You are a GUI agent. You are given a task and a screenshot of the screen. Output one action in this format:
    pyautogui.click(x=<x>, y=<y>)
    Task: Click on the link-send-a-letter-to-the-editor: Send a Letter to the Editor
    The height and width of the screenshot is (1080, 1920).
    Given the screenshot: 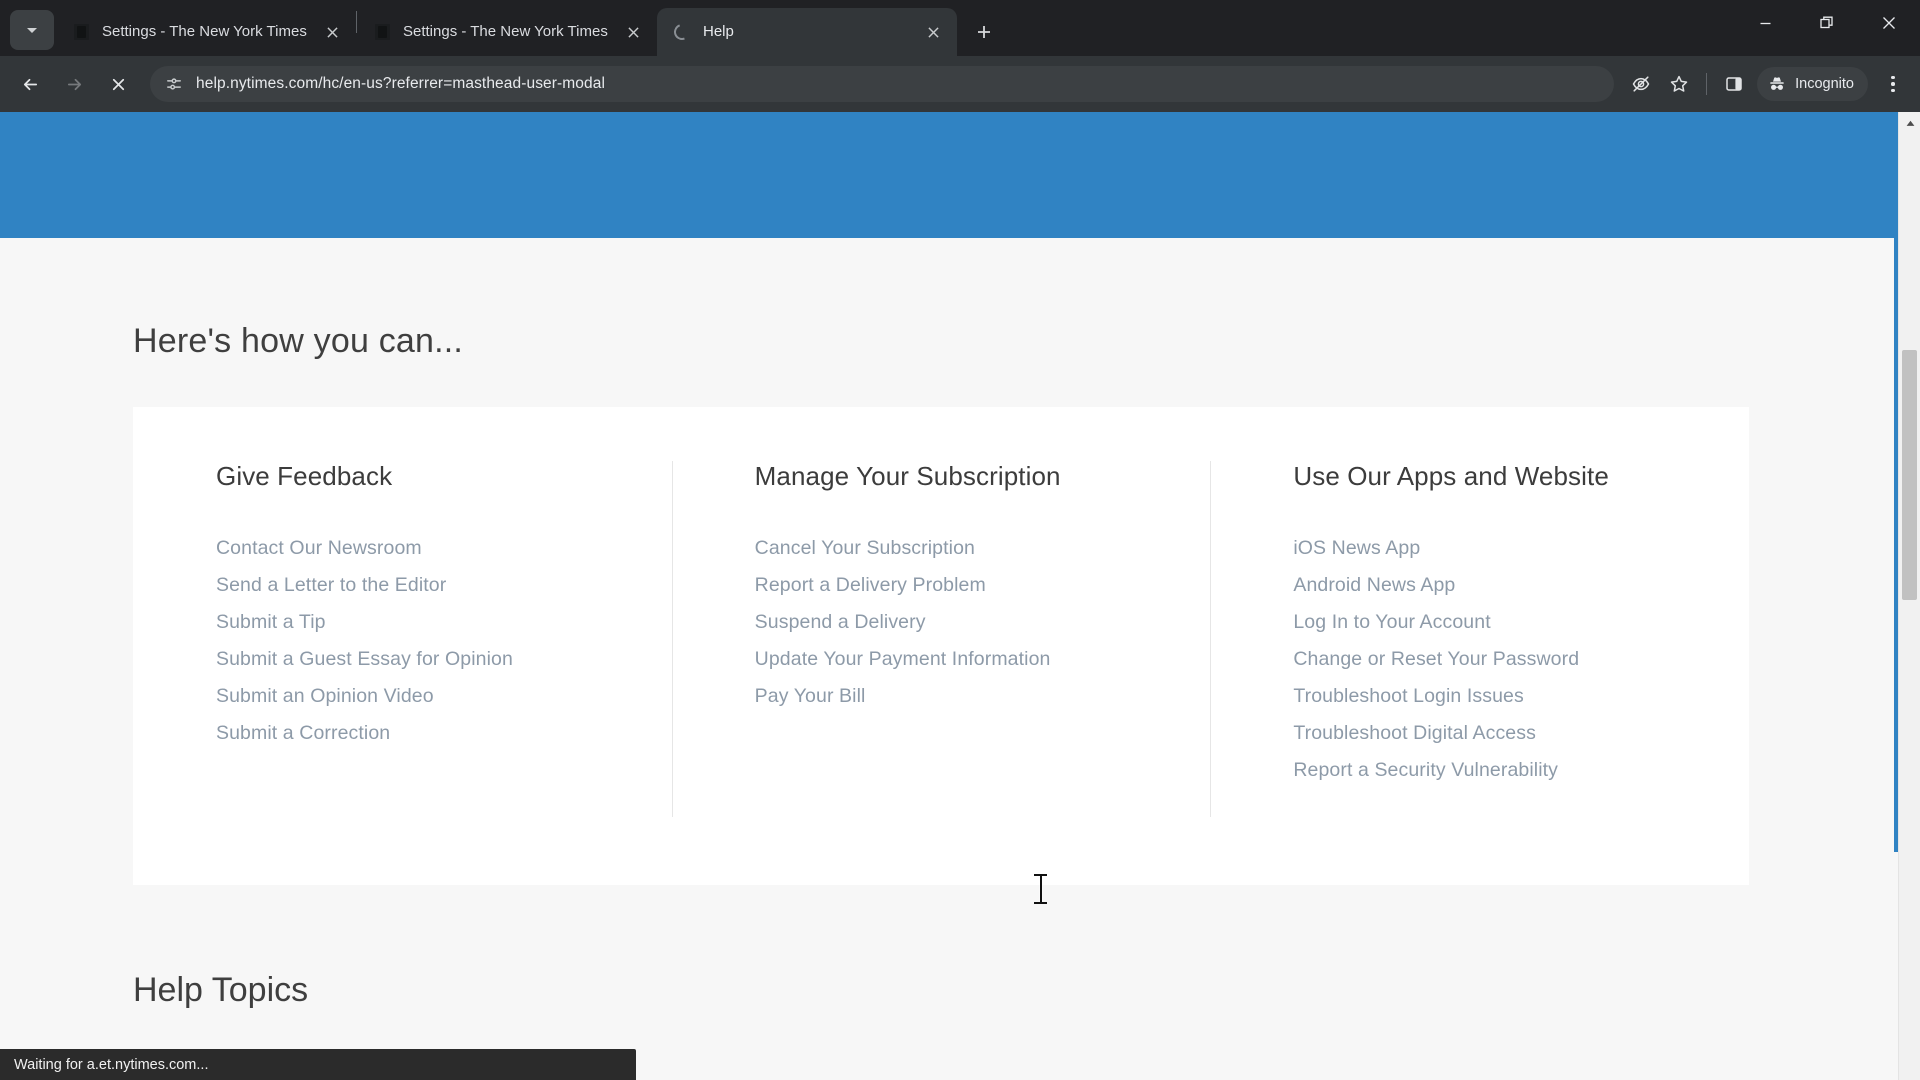 What is the action you would take?
    pyautogui.click(x=331, y=585)
    